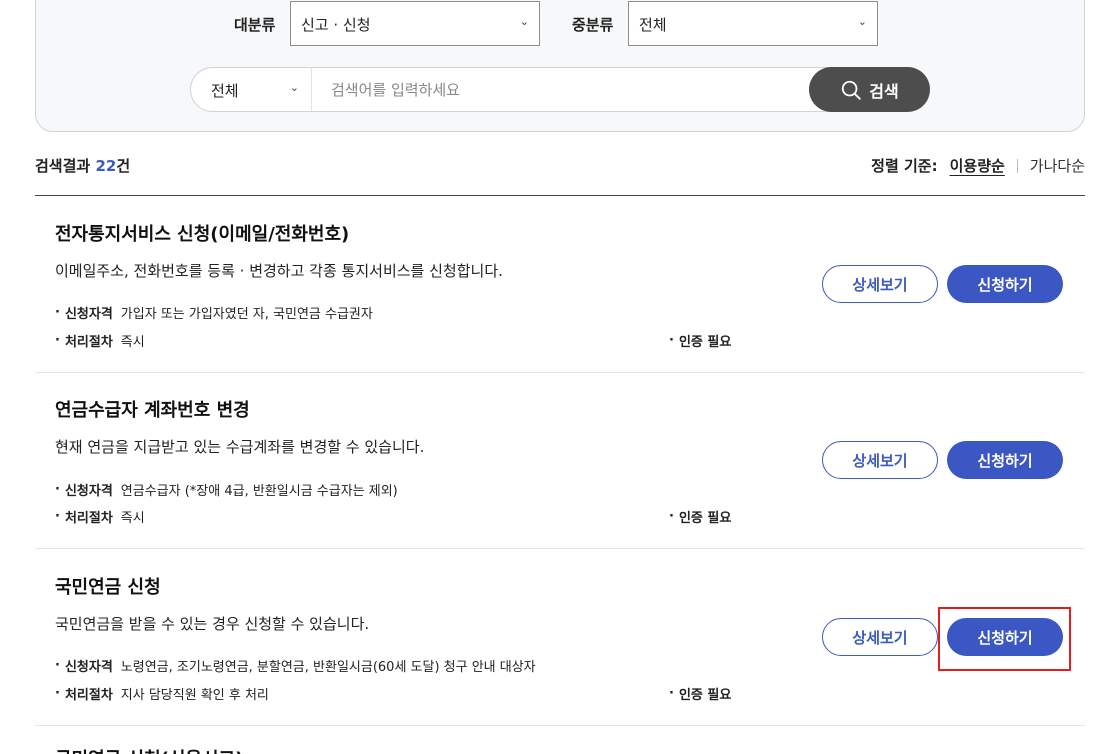 This screenshot has height=754, width=1113. What do you see at coordinates (251, 89) in the screenshot?
I see `search-scope-select: 전체 ⌄` at bounding box center [251, 89].